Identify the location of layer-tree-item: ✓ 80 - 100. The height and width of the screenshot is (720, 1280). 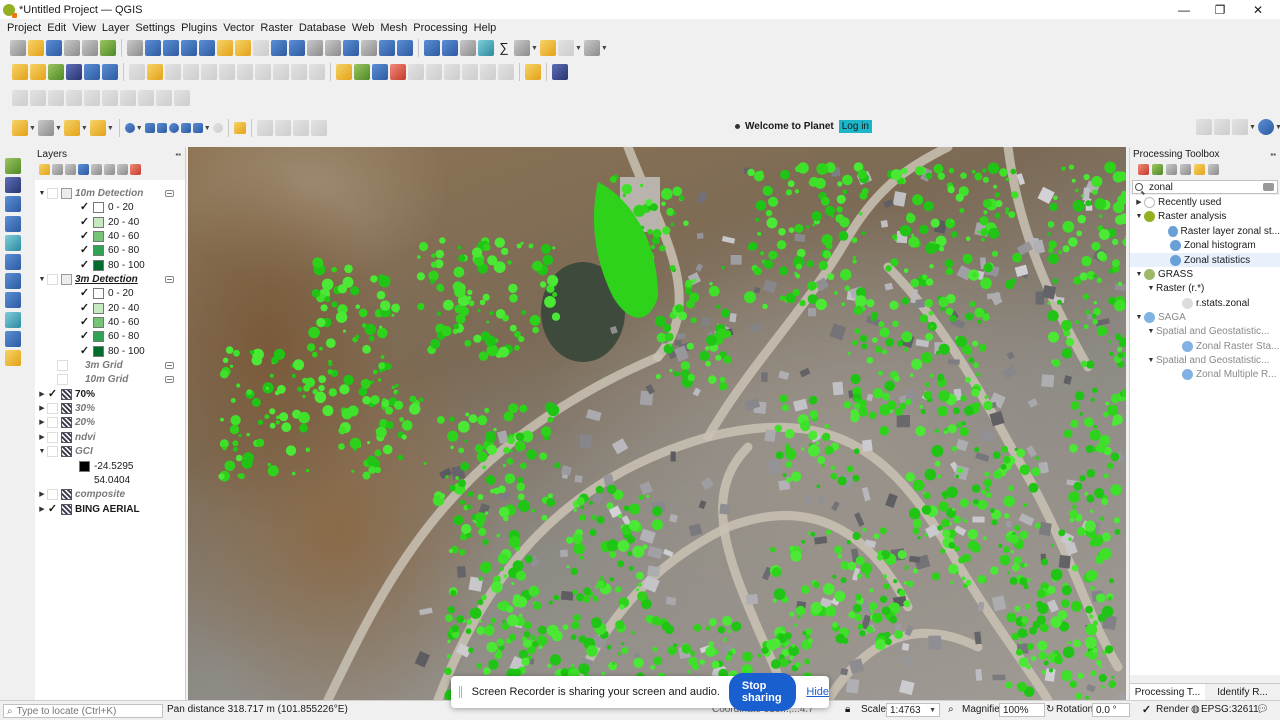
(110, 351).